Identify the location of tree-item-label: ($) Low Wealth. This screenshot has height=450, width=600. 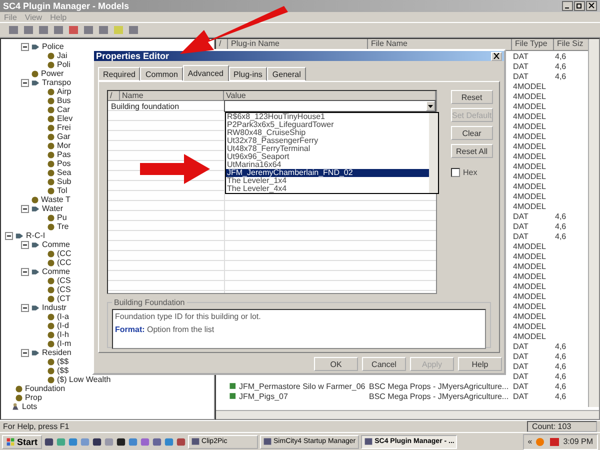
(84, 379).